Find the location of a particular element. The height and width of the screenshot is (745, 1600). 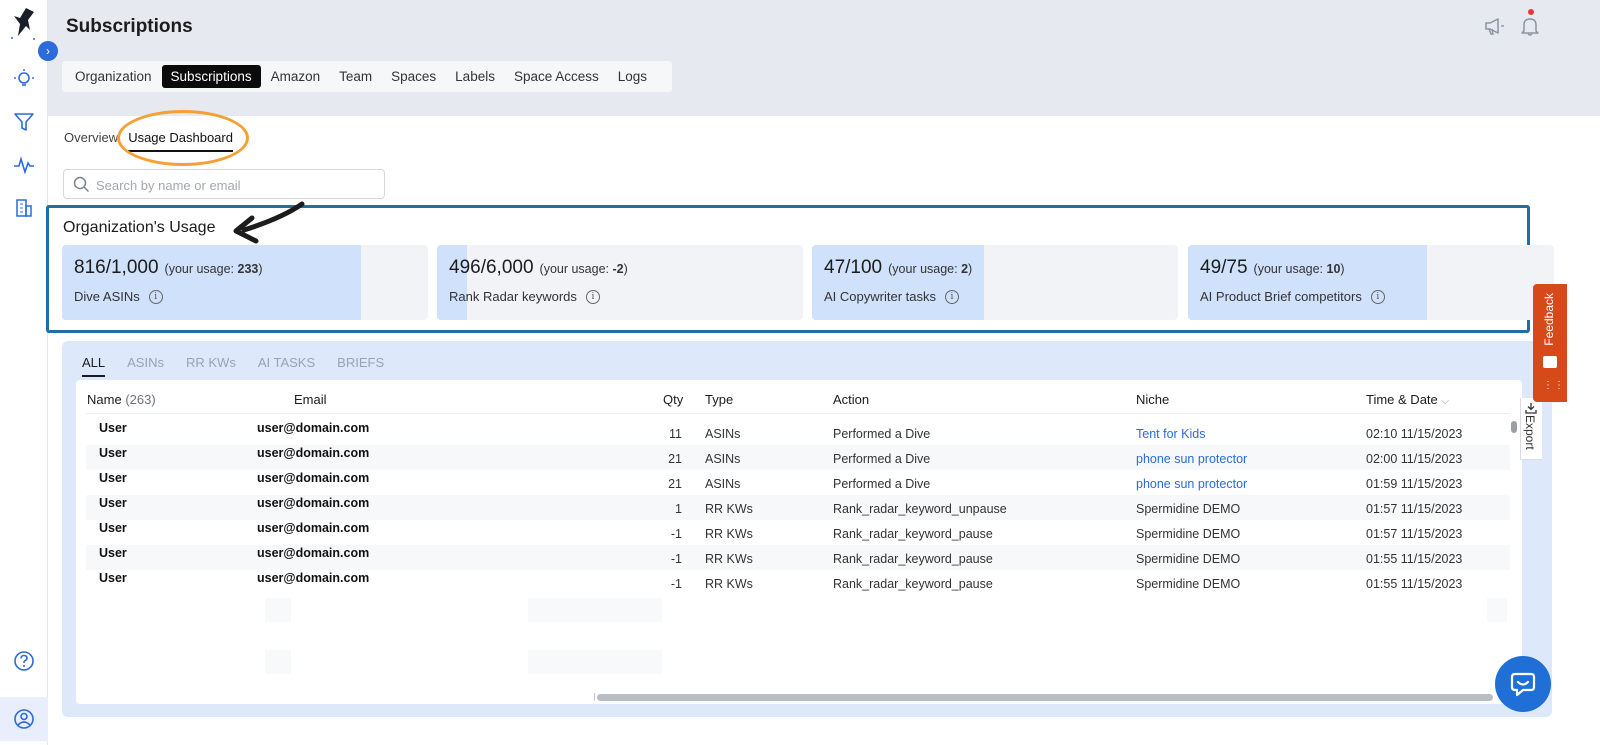

vertical-scrollbar is located at coordinates (1514, 427).